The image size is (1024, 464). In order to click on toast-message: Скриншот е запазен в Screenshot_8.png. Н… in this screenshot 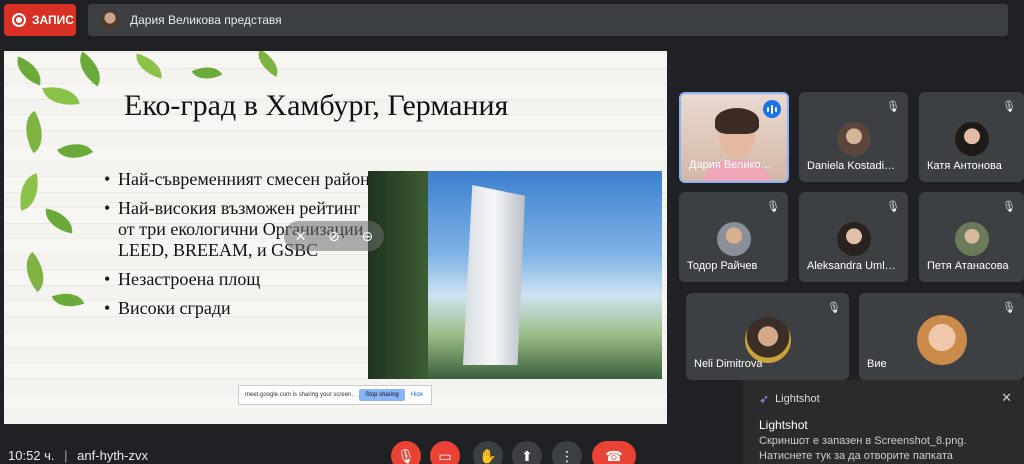, I will do `click(886, 449)`.